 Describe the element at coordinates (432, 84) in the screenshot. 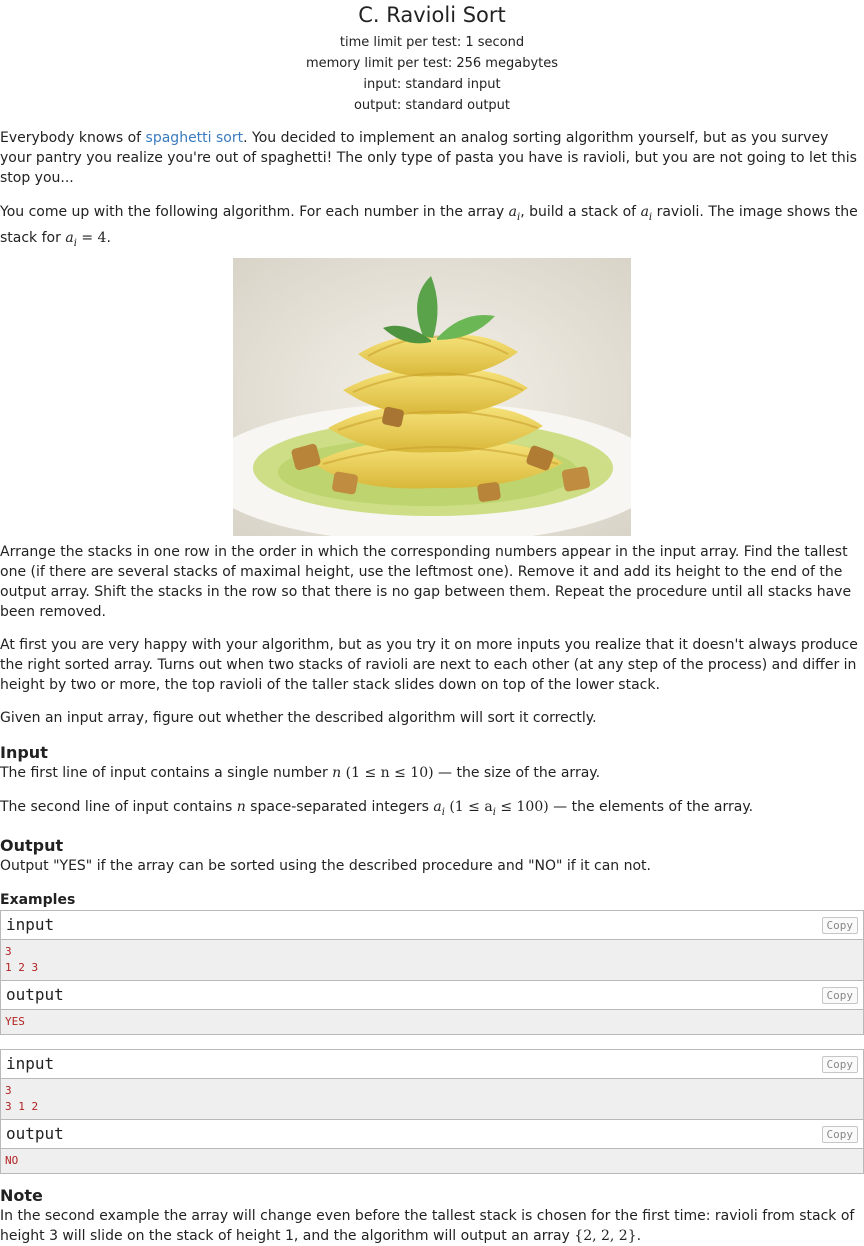

I see `input-source: input: standard input` at that location.